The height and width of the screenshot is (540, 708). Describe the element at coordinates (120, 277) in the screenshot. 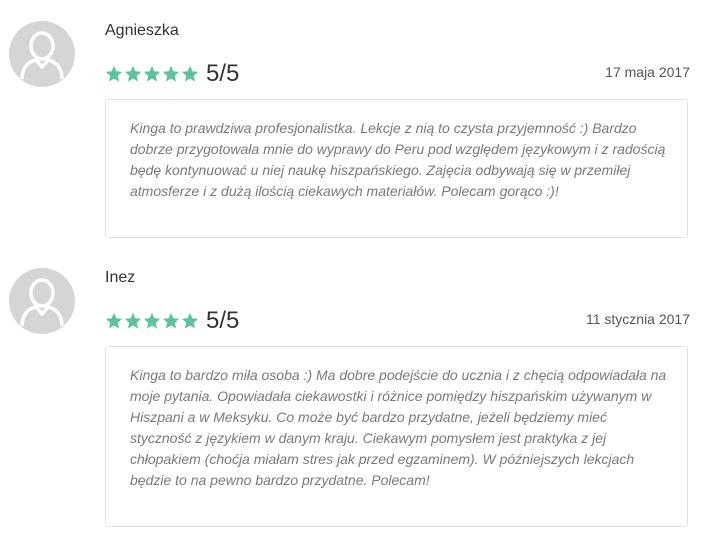

I see `reviewer-name: Inez` at that location.